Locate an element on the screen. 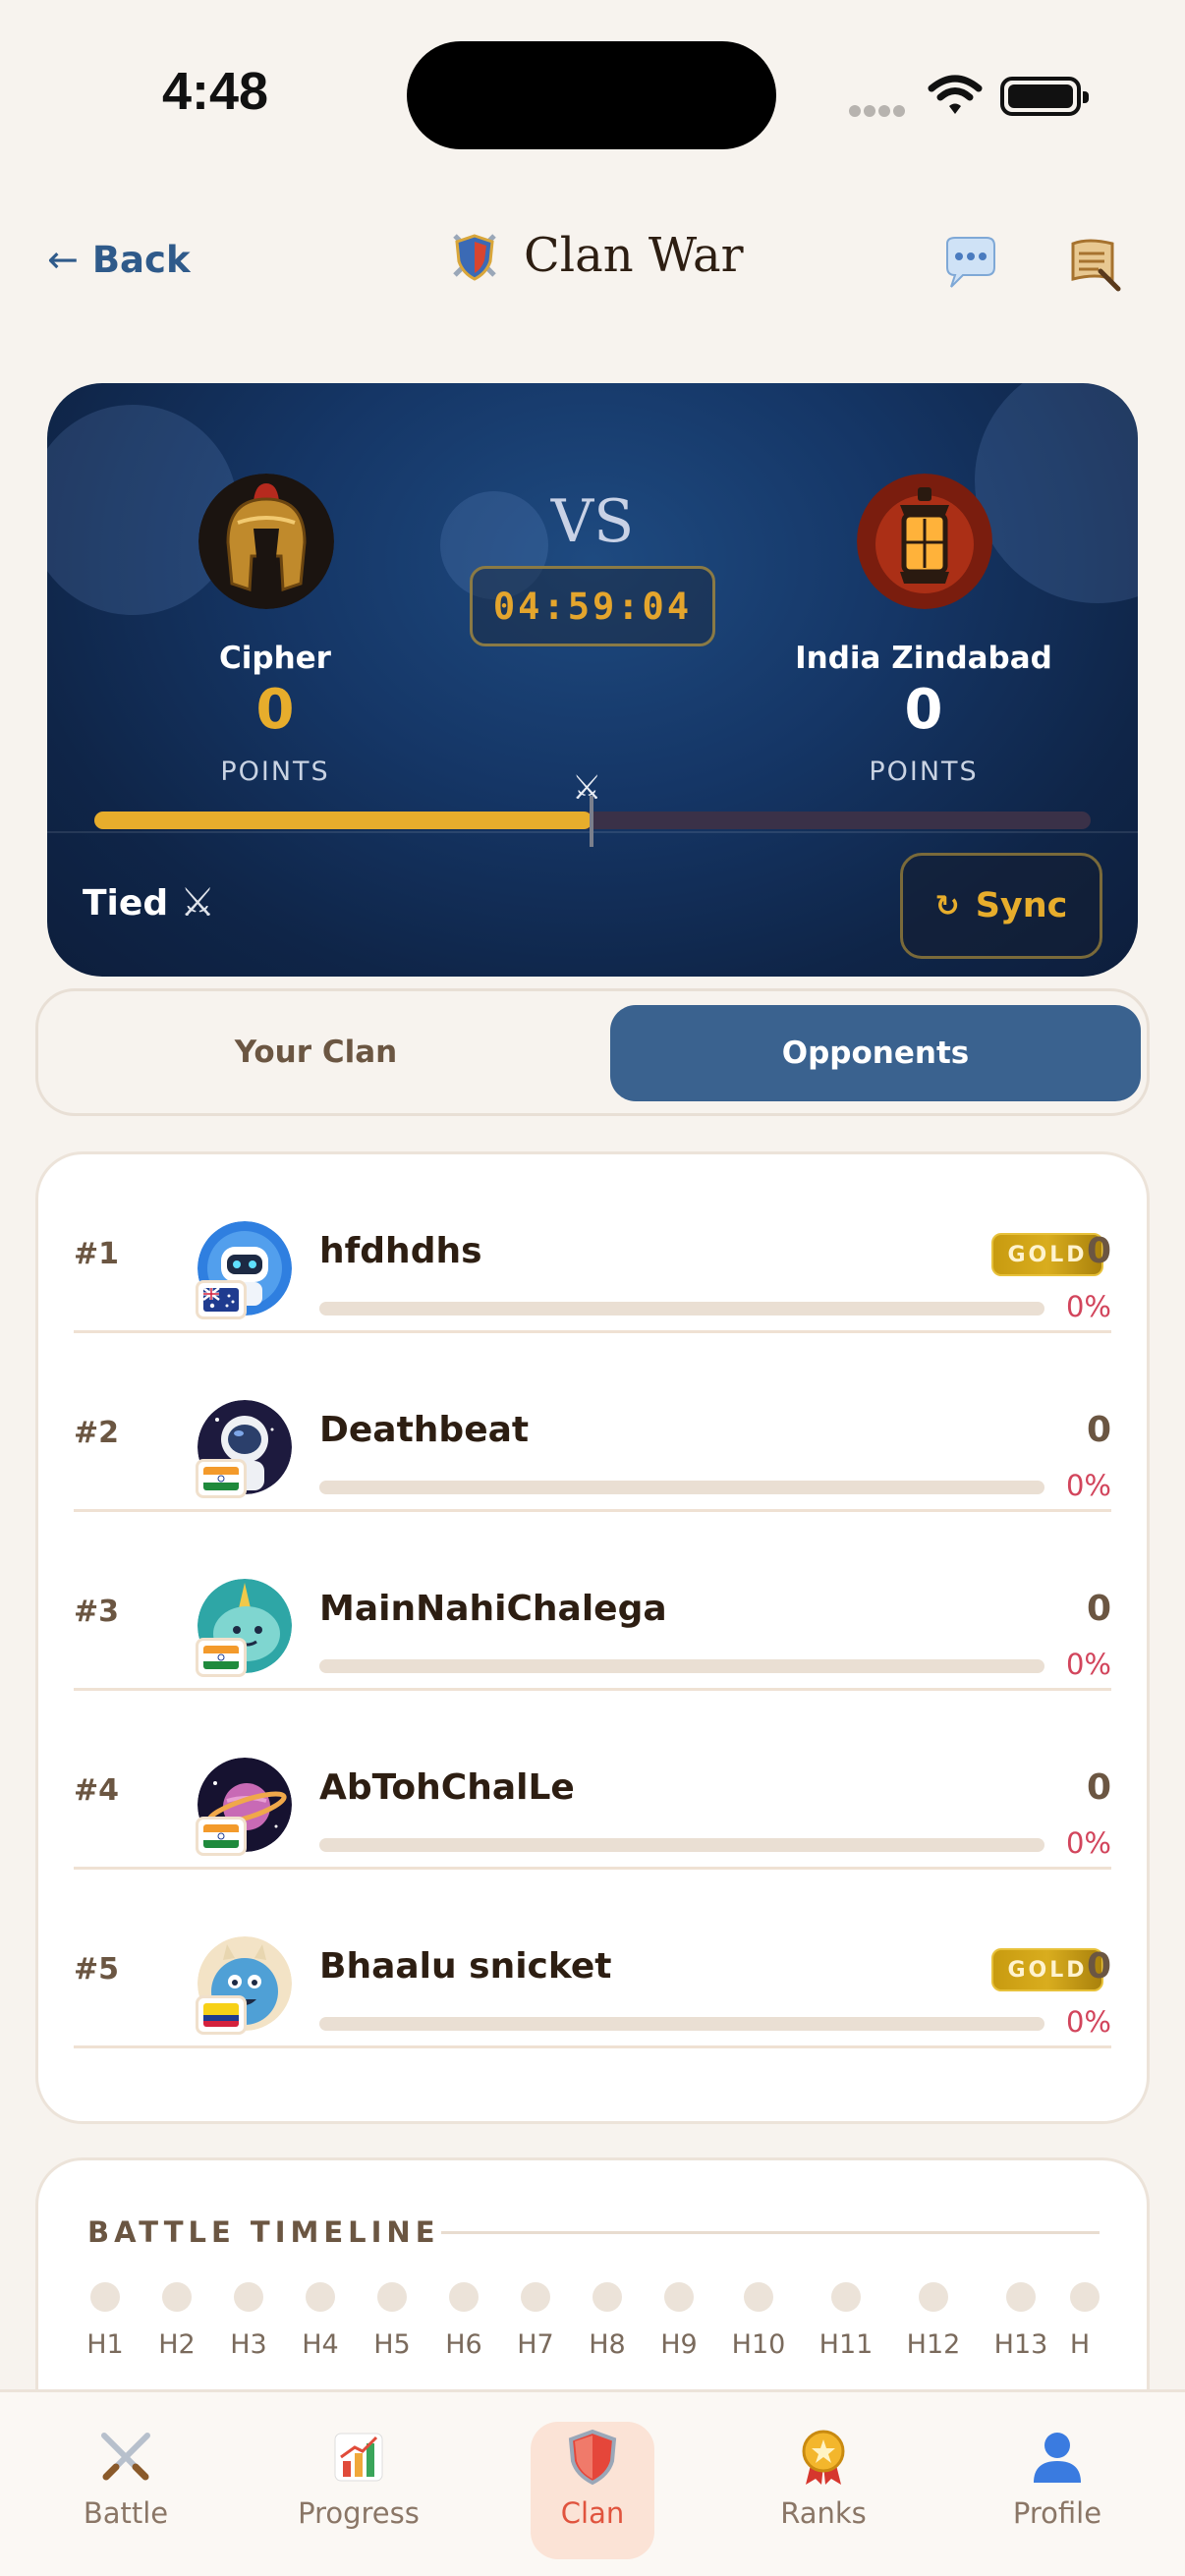  page-title: Clan War is located at coordinates (634, 255).